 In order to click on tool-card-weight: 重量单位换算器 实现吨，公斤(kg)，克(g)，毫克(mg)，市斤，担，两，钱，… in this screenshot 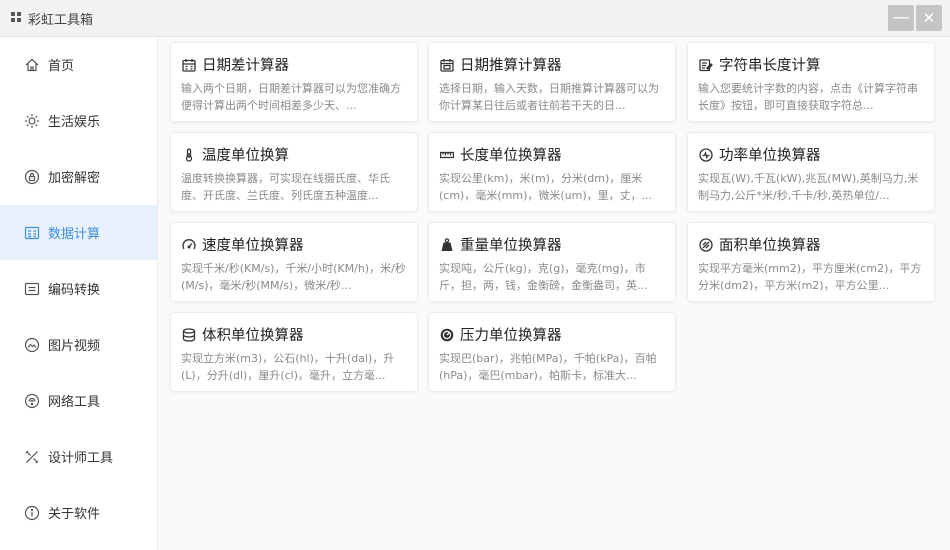, I will do `click(552, 262)`.